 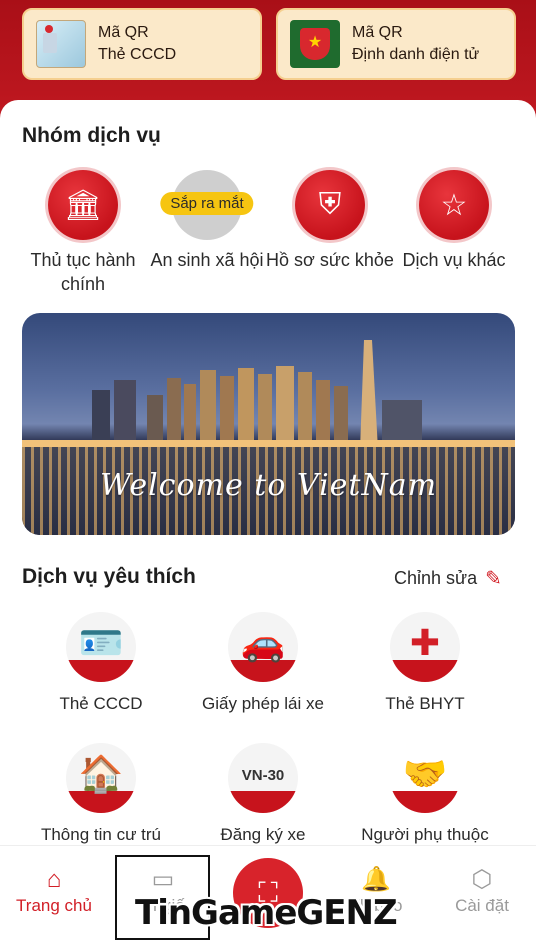 What do you see at coordinates (83, 205) in the screenshot?
I see `government-building-icon: 🏛` at bounding box center [83, 205].